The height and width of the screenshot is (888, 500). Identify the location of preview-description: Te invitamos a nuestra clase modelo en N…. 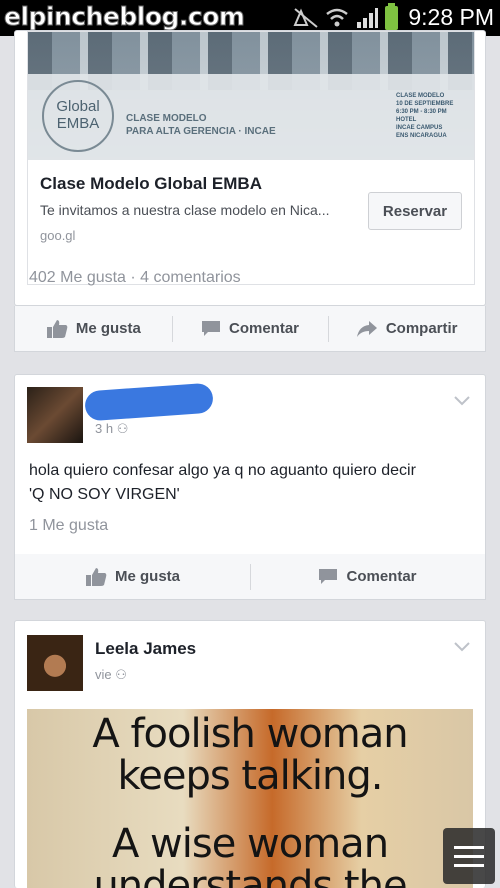
(185, 210).